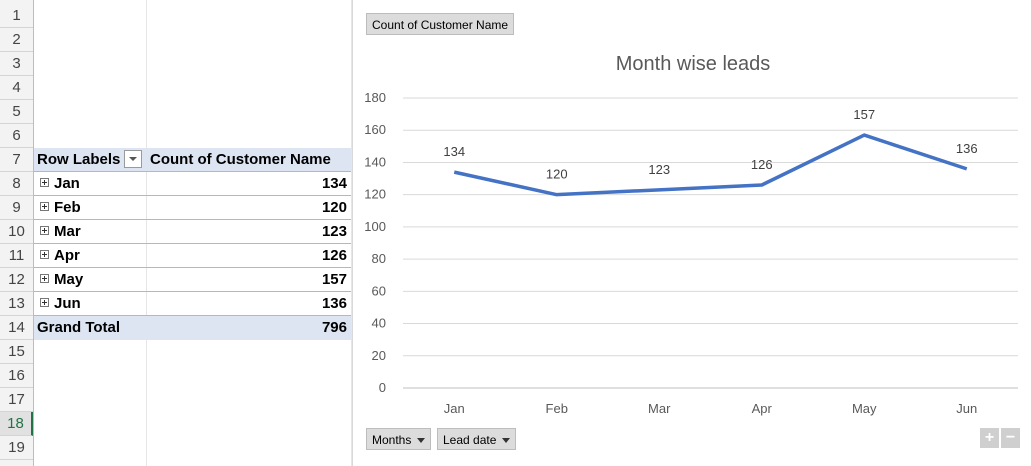 This screenshot has width=1031, height=466. Describe the element at coordinates (864, 114) in the screenshot. I see `data-label: 157` at that location.